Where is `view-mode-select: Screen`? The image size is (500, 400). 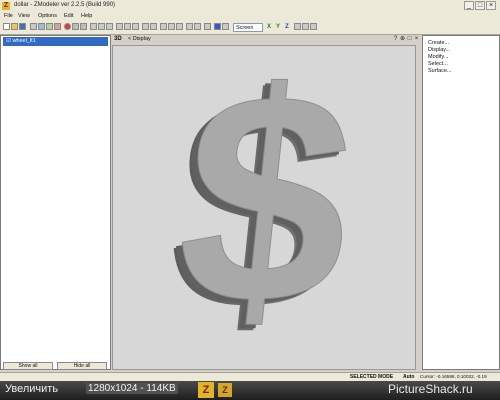
view-mode-select: Screen is located at coordinates (248, 27).